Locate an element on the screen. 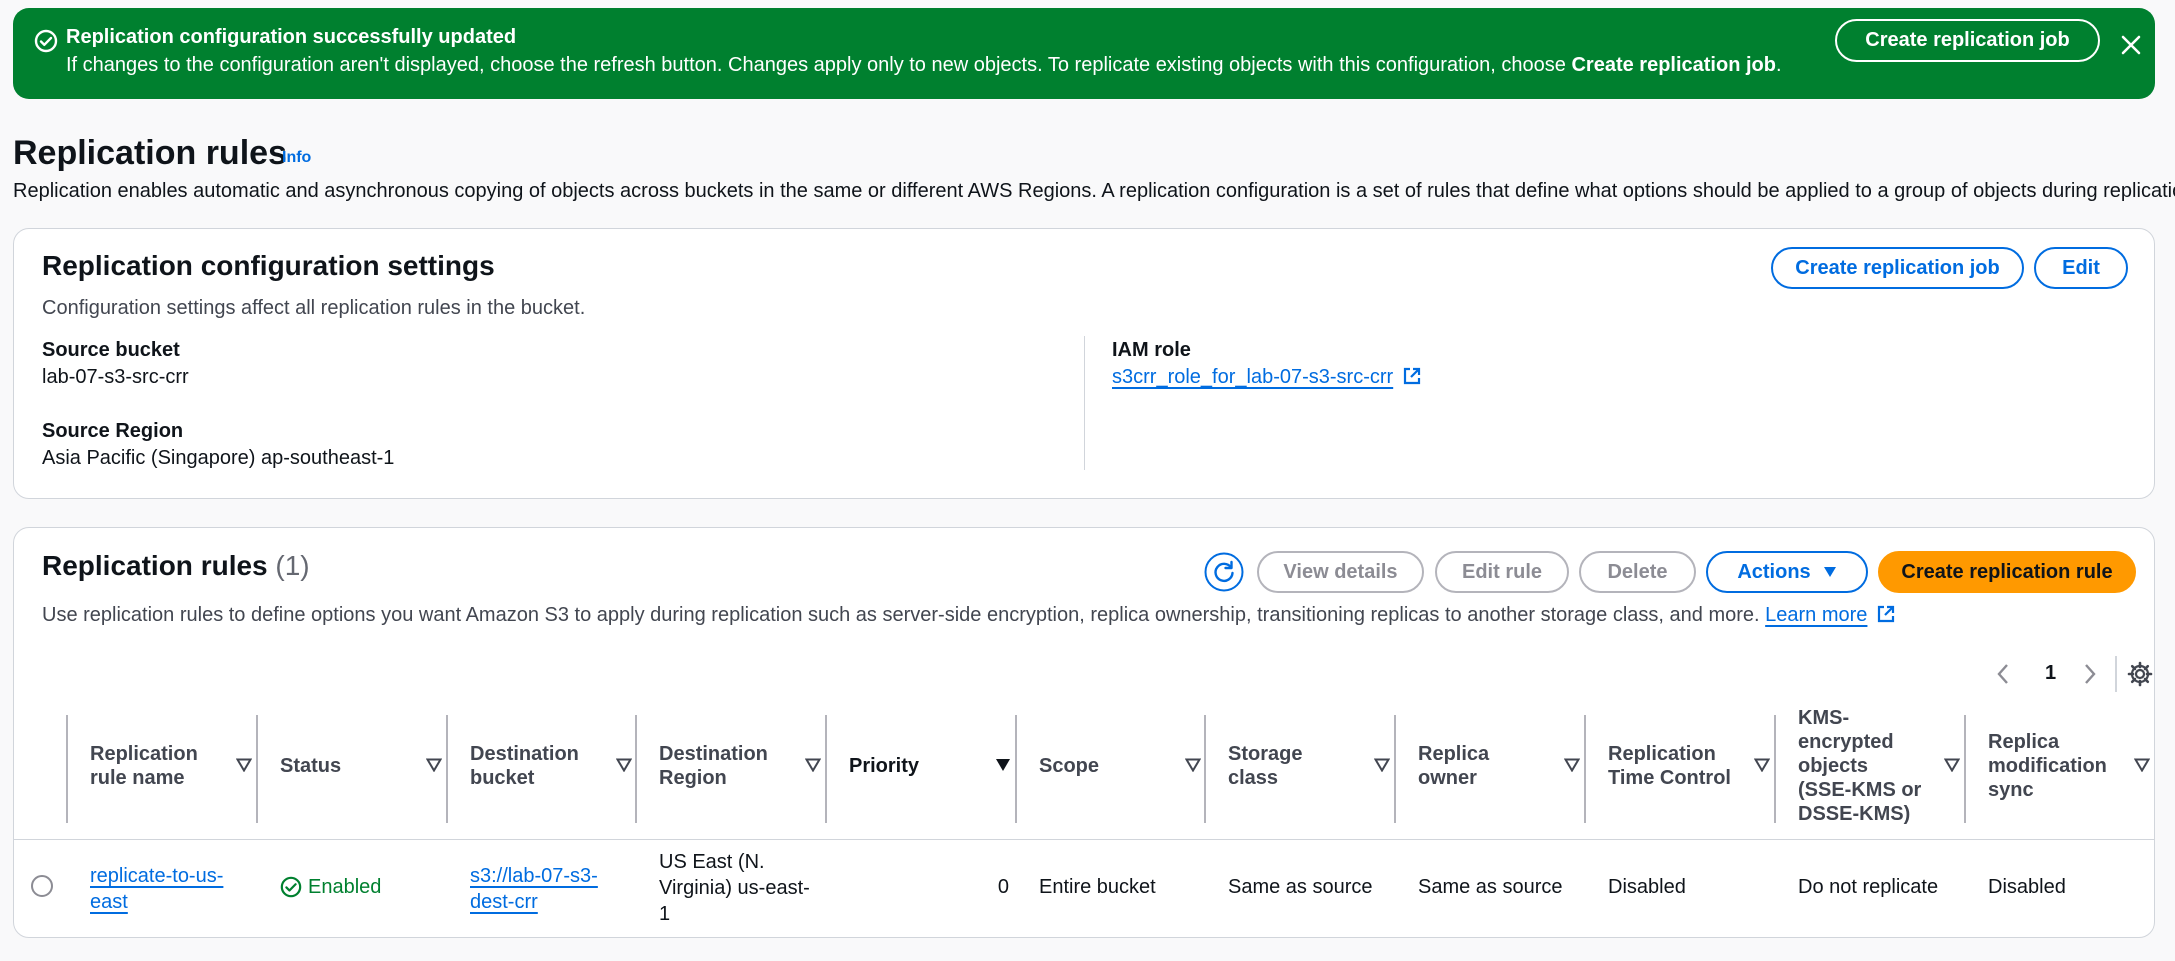 Image resolution: width=2175 pixels, height=961 pixels. edit-config-button: Edit is located at coordinates (2081, 268).